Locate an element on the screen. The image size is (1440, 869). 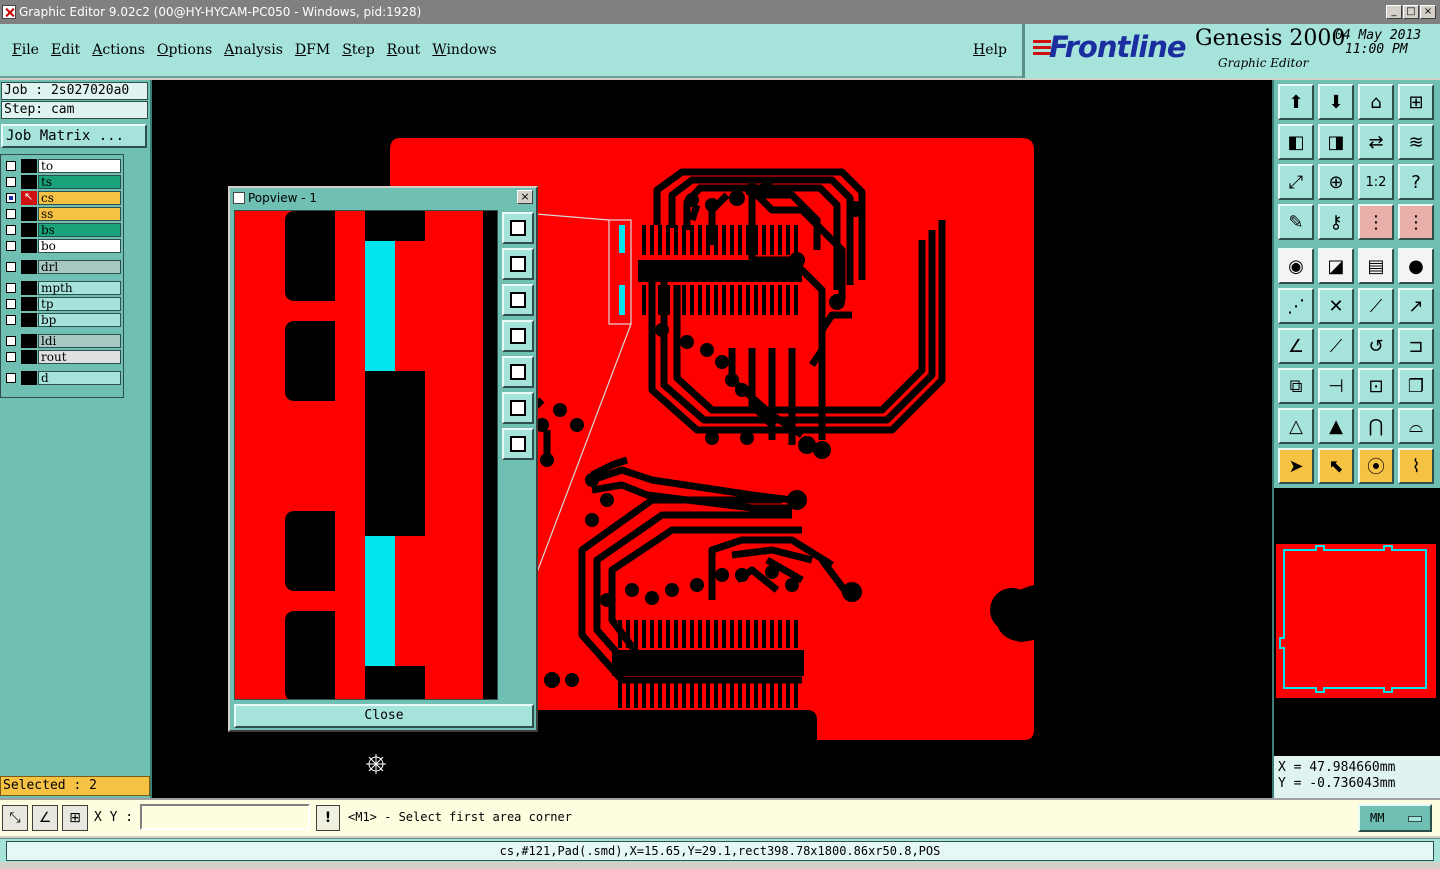
layer-name: drl is located at coordinates (79, 267).